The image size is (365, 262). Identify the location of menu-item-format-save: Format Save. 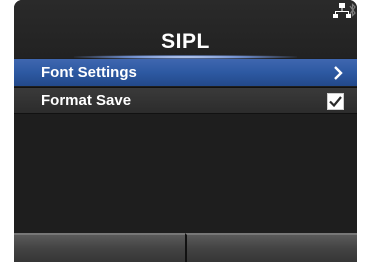
(185, 100).